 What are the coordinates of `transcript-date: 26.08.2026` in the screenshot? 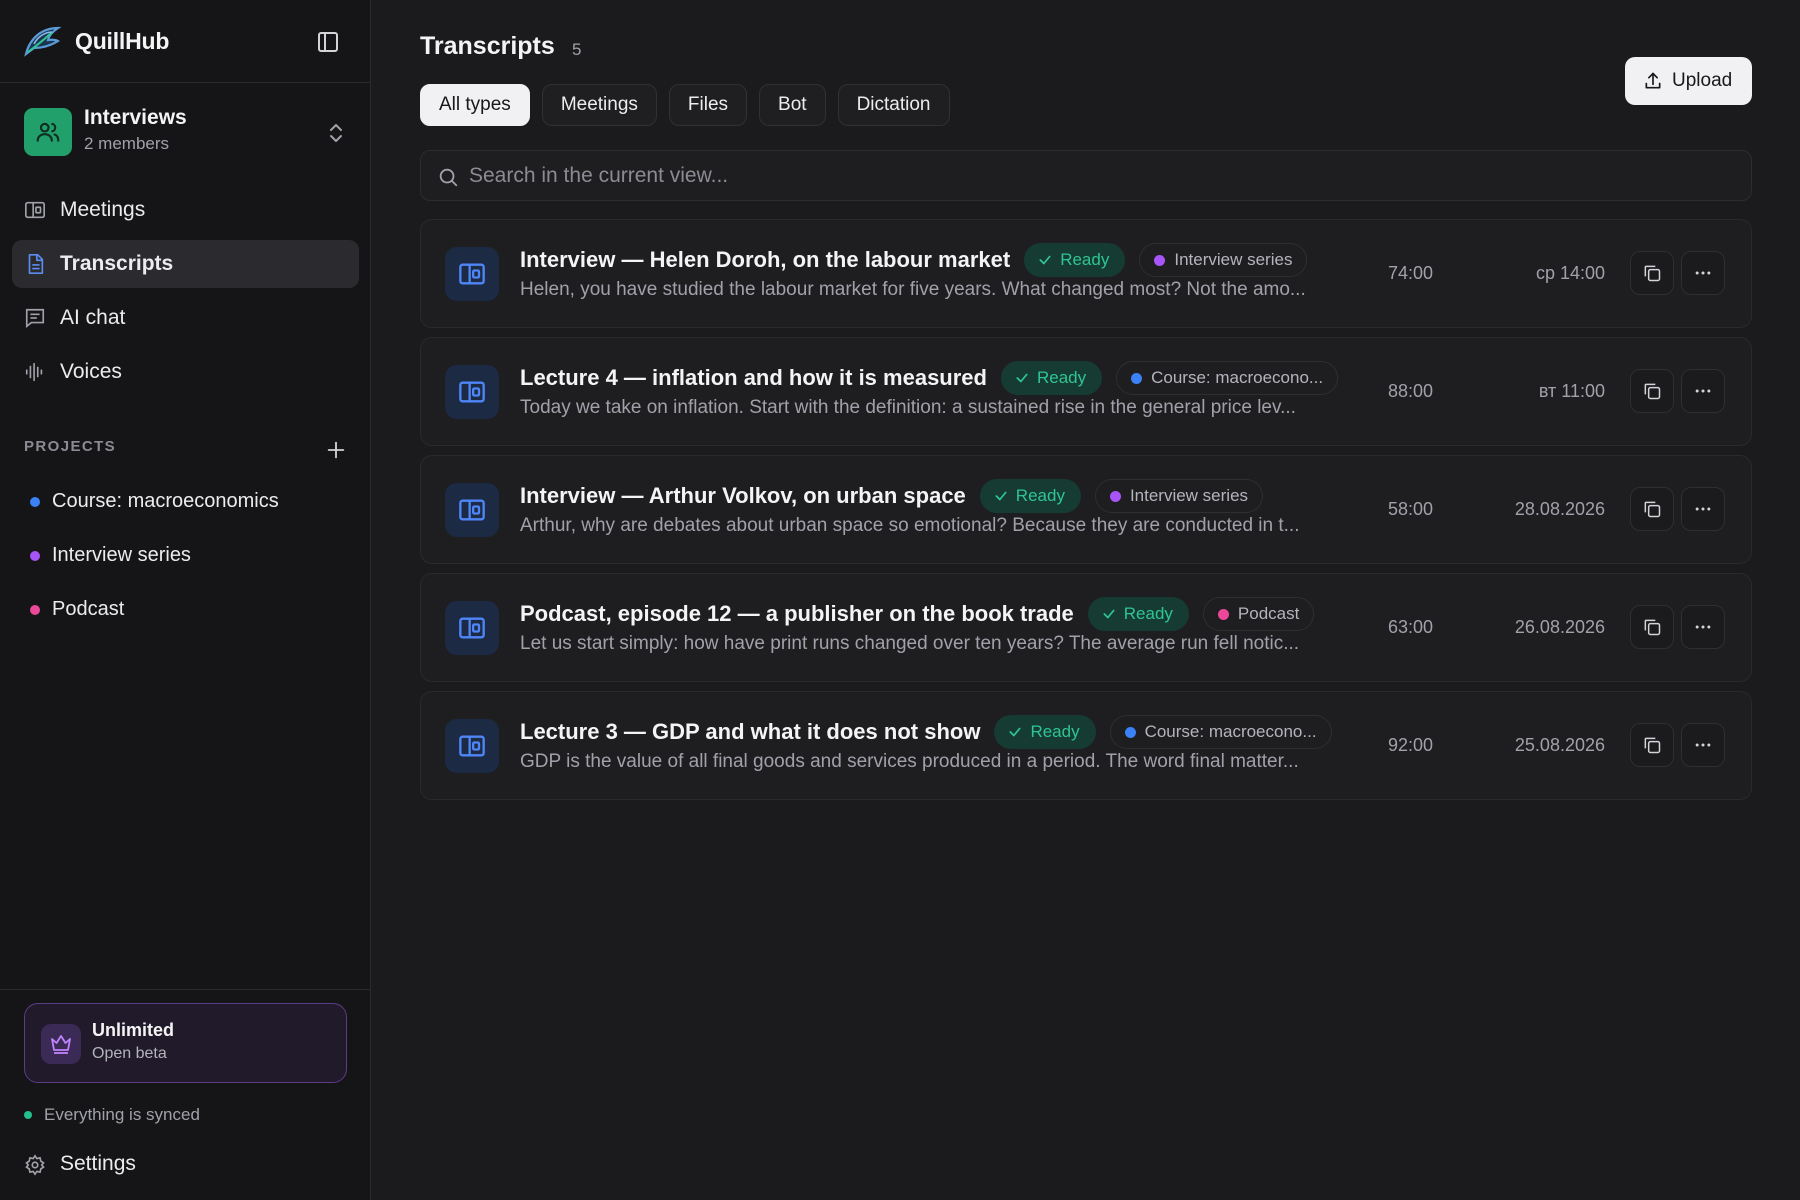 It's located at (1559, 627).